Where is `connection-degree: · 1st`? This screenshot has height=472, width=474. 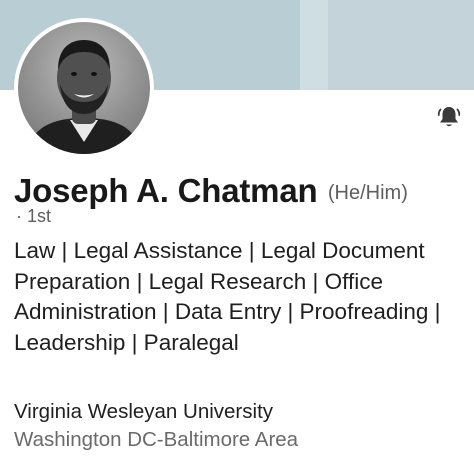
connection-degree: · 1st is located at coordinates (34, 216).